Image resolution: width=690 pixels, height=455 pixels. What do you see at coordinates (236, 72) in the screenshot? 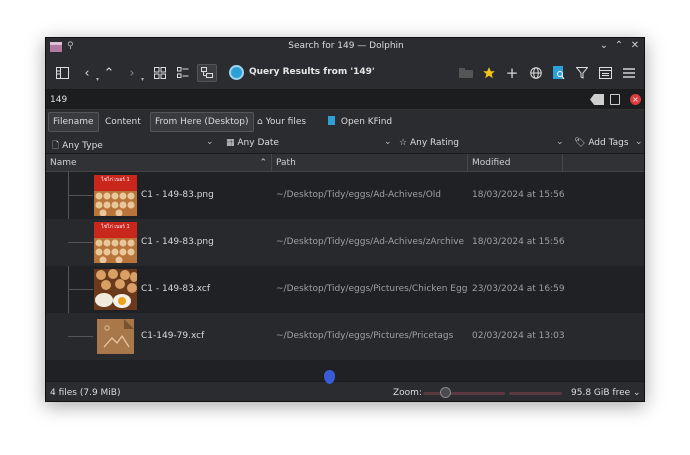
I see `search-results-icon` at bounding box center [236, 72].